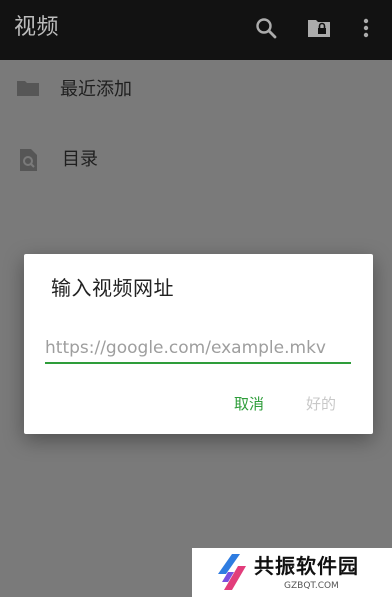  What do you see at coordinates (196, 160) in the screenshot?
I see `list-item-directory: 目录` at bounding box center [196, 160].